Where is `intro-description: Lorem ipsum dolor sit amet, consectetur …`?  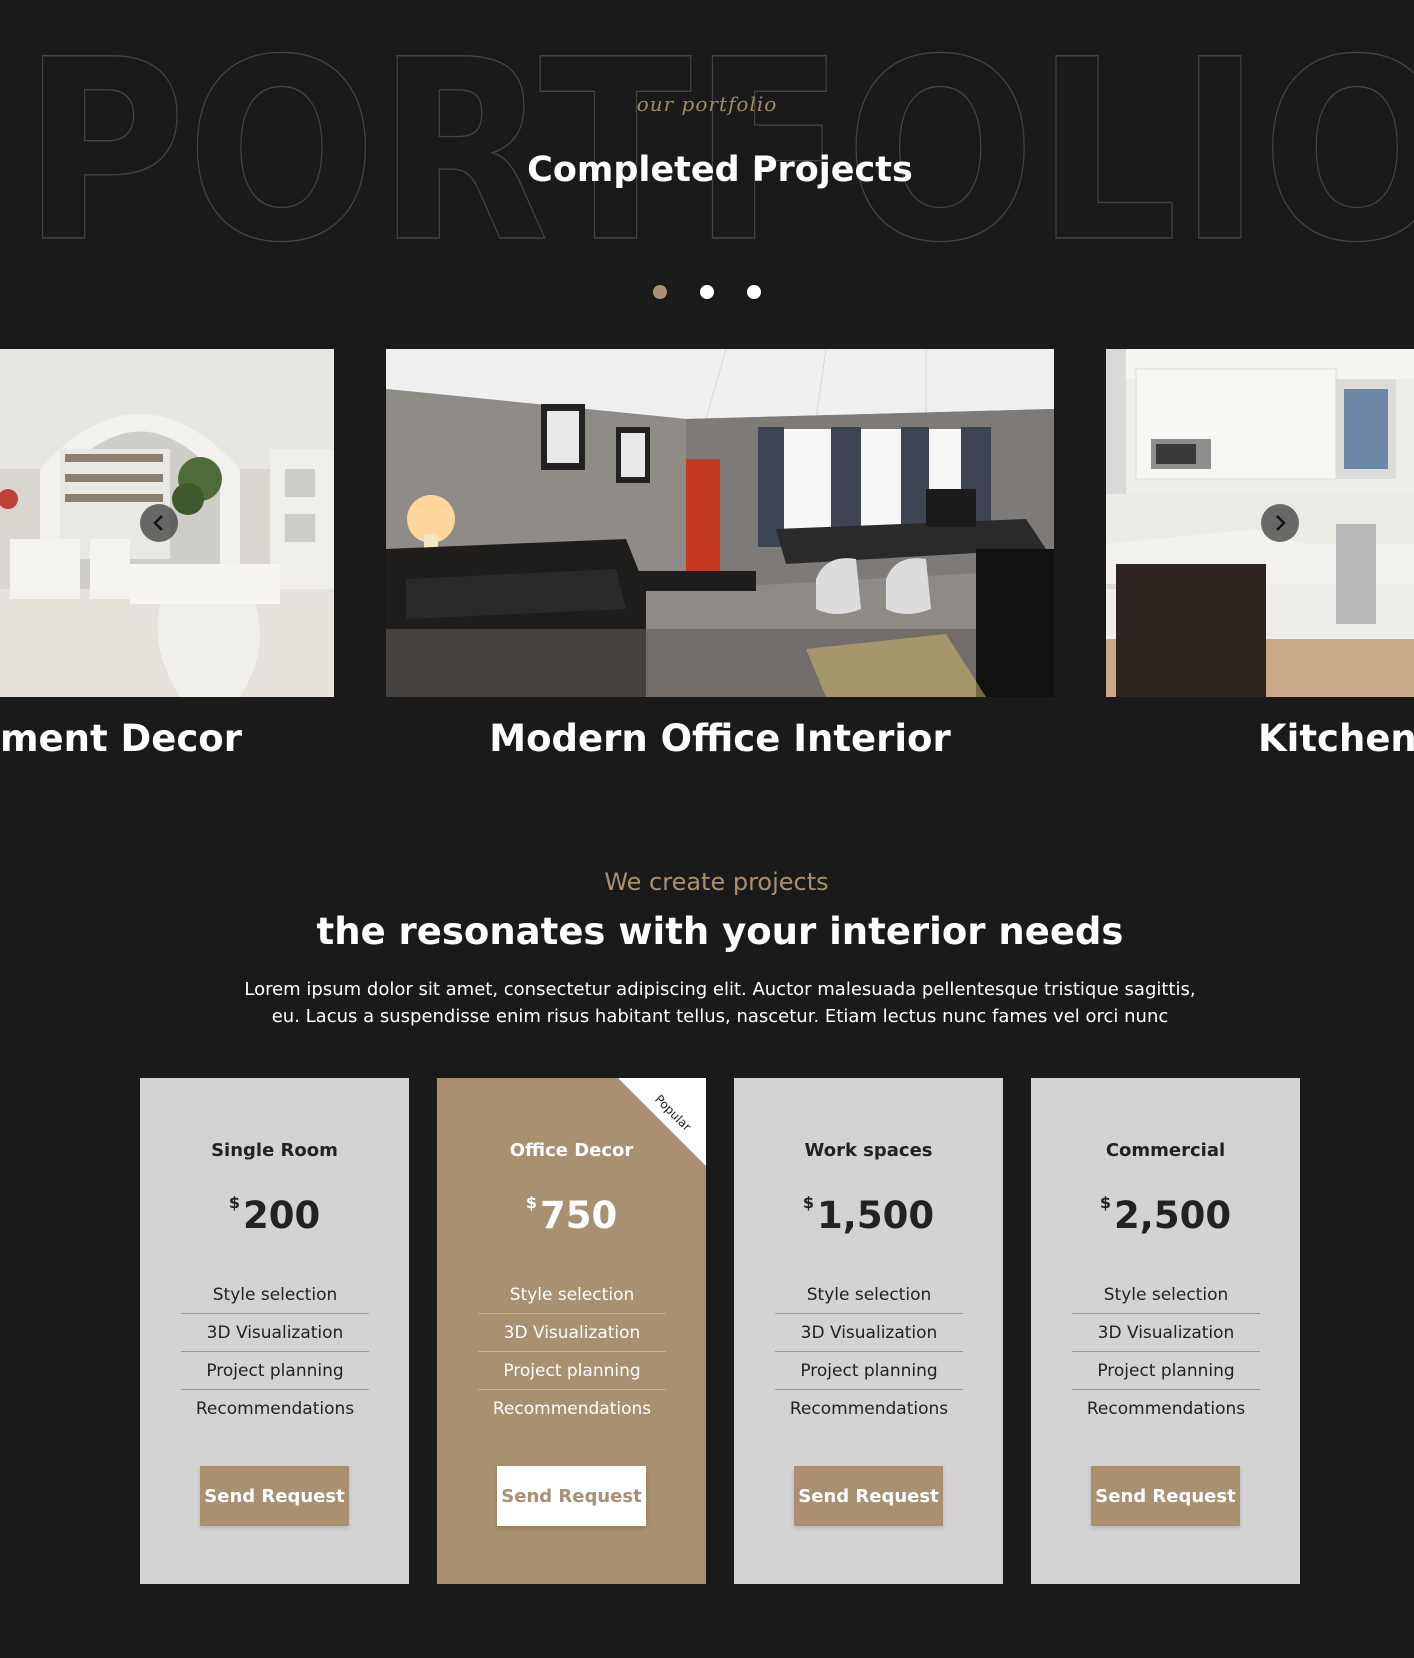 intro-description: Lorem ipsum dolor sit amet, consectetur … is located at coordinates (720, 1003).